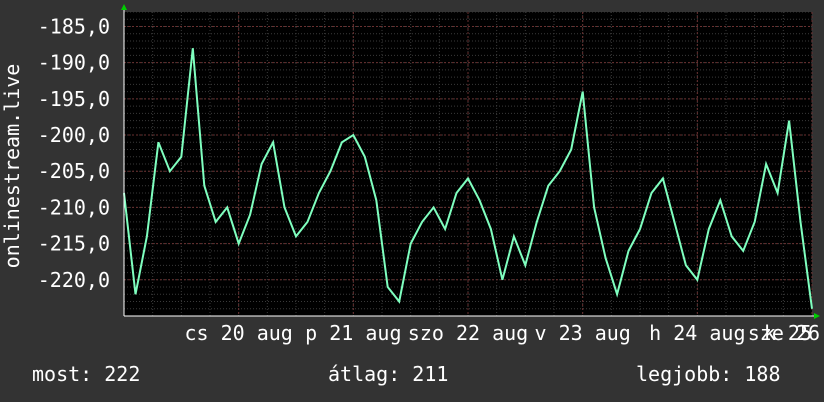 This screenshot has width=824, height=402. I want to click on y-tick-label: -190,0, so click(74, 63).